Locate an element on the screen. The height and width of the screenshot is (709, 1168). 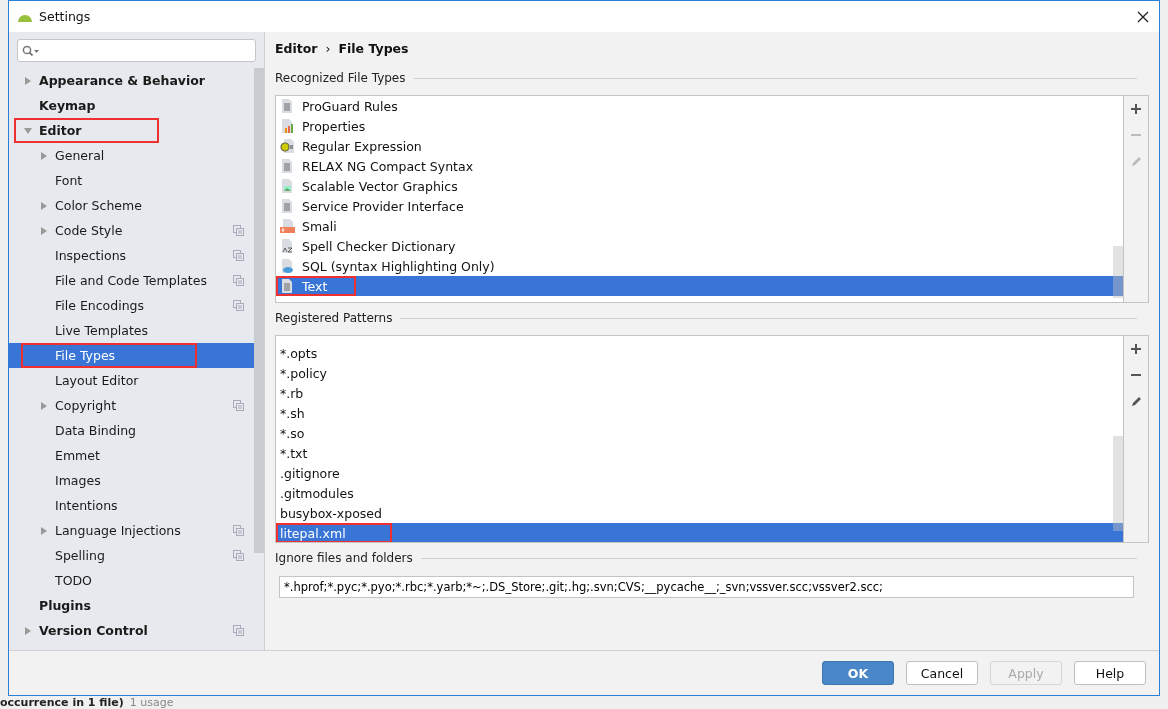
tree-item-label: File and Code Templates is located at coordinates (131, 280).